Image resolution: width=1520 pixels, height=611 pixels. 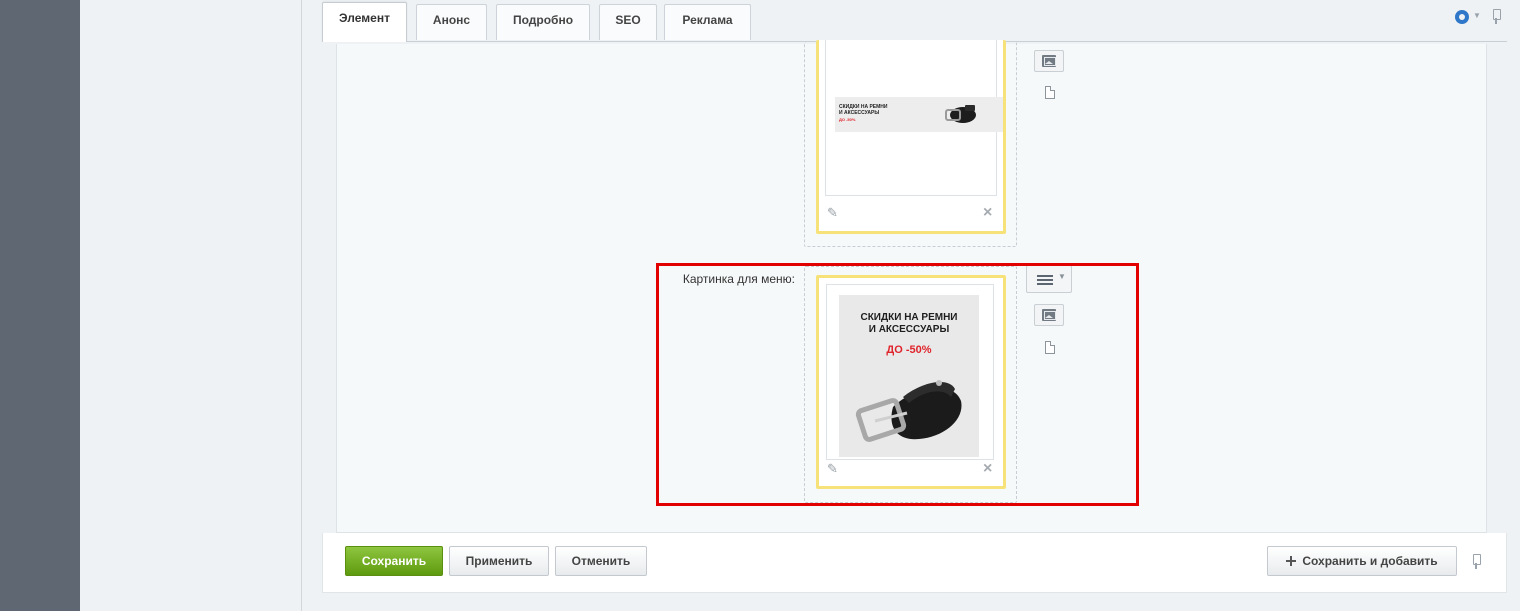 I want to click on save-and-add-button: Сохранить и добавить, so click(x=1362, y=561).